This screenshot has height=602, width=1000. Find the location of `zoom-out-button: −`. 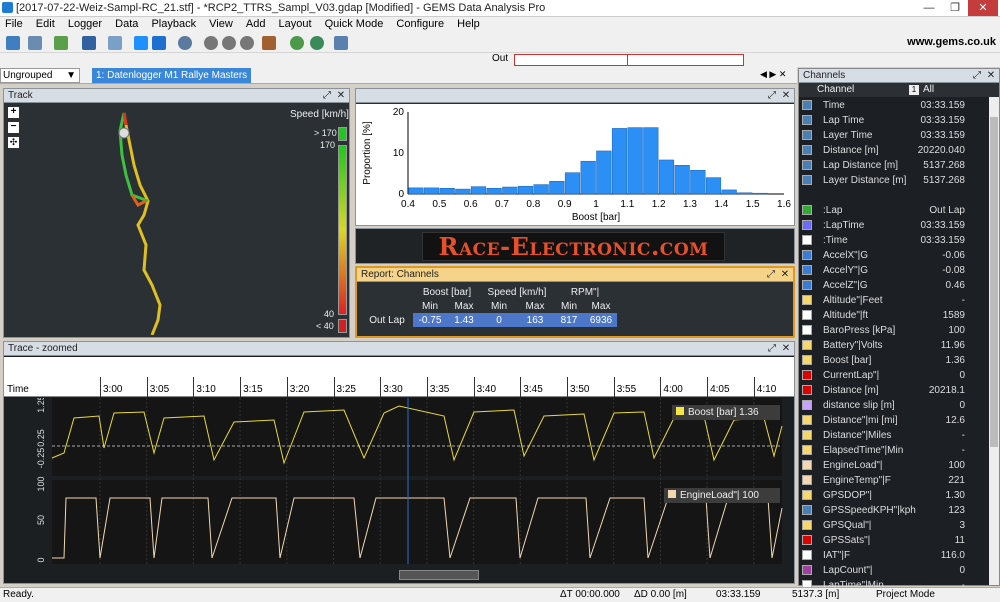

zoom-out-button: − is located at coordinates (13, 127).